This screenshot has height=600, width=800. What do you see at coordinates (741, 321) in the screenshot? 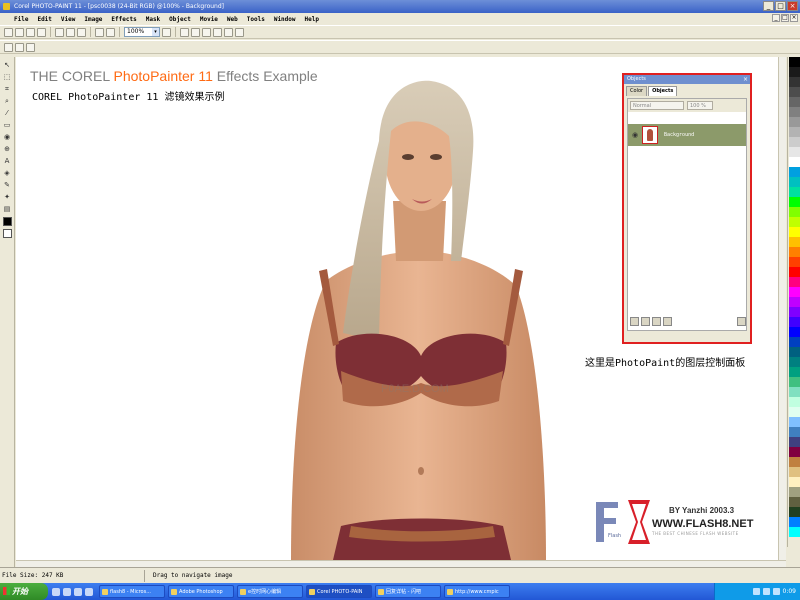
I see `trash-icon` at bounding box center [741, 321].